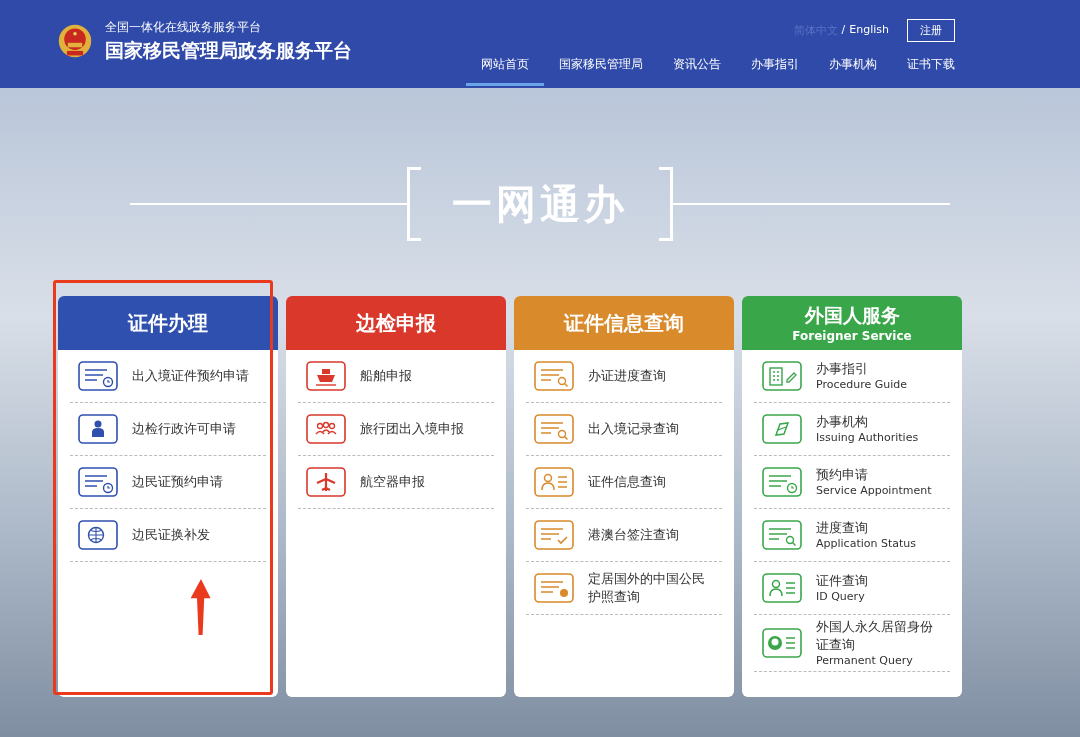 The width and height of the screenshot is (1080, 737). I want to click on service-label: 外国人永久居留身份证查询, so click(875, 636).